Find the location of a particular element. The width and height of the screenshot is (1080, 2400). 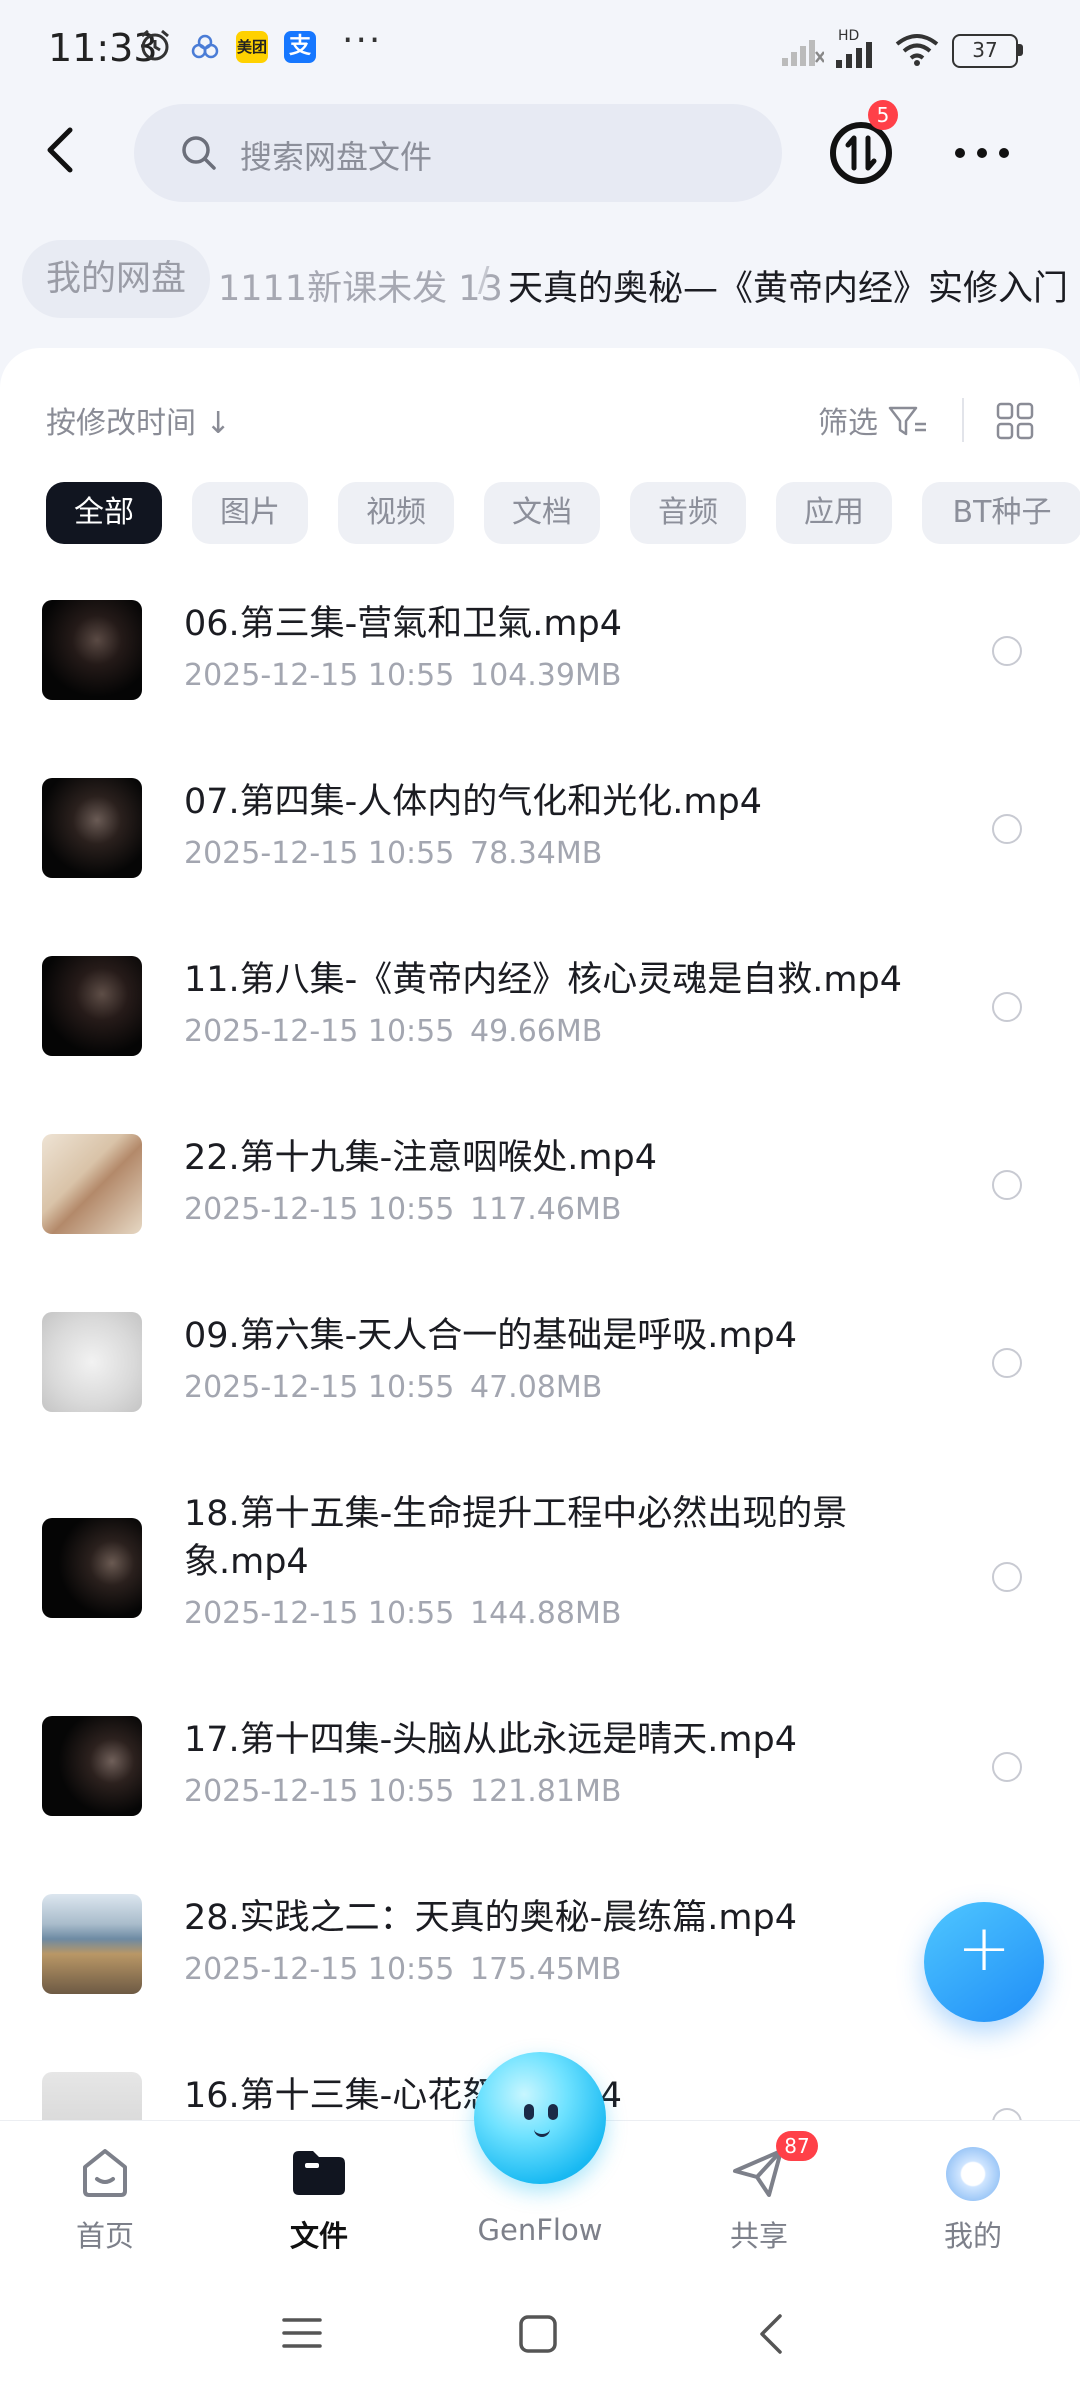

alipay-icon: 支 is located at coordinates (300, 47).